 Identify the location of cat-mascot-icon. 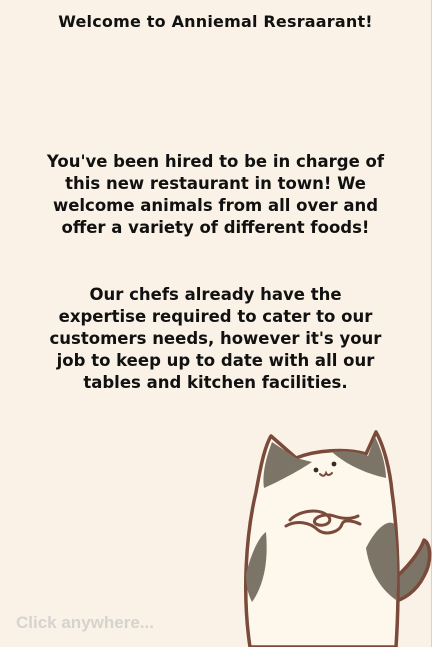
(338, 538).